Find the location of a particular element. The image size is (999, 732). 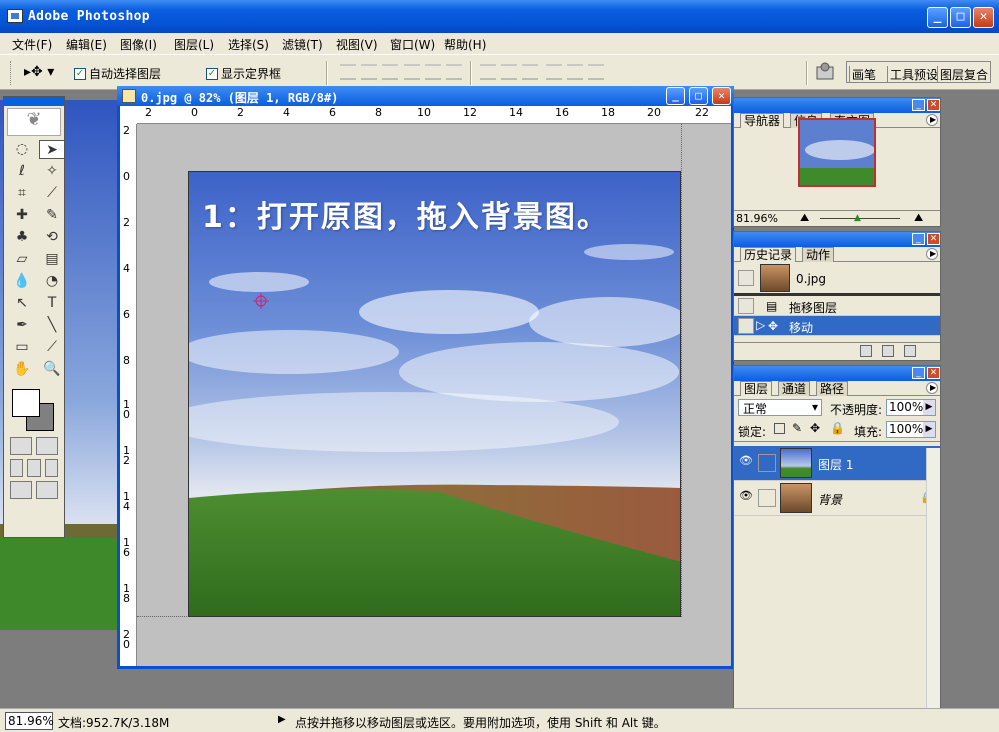

zoom-slider-thumb: ▲ is located at coordinates (857, 218).